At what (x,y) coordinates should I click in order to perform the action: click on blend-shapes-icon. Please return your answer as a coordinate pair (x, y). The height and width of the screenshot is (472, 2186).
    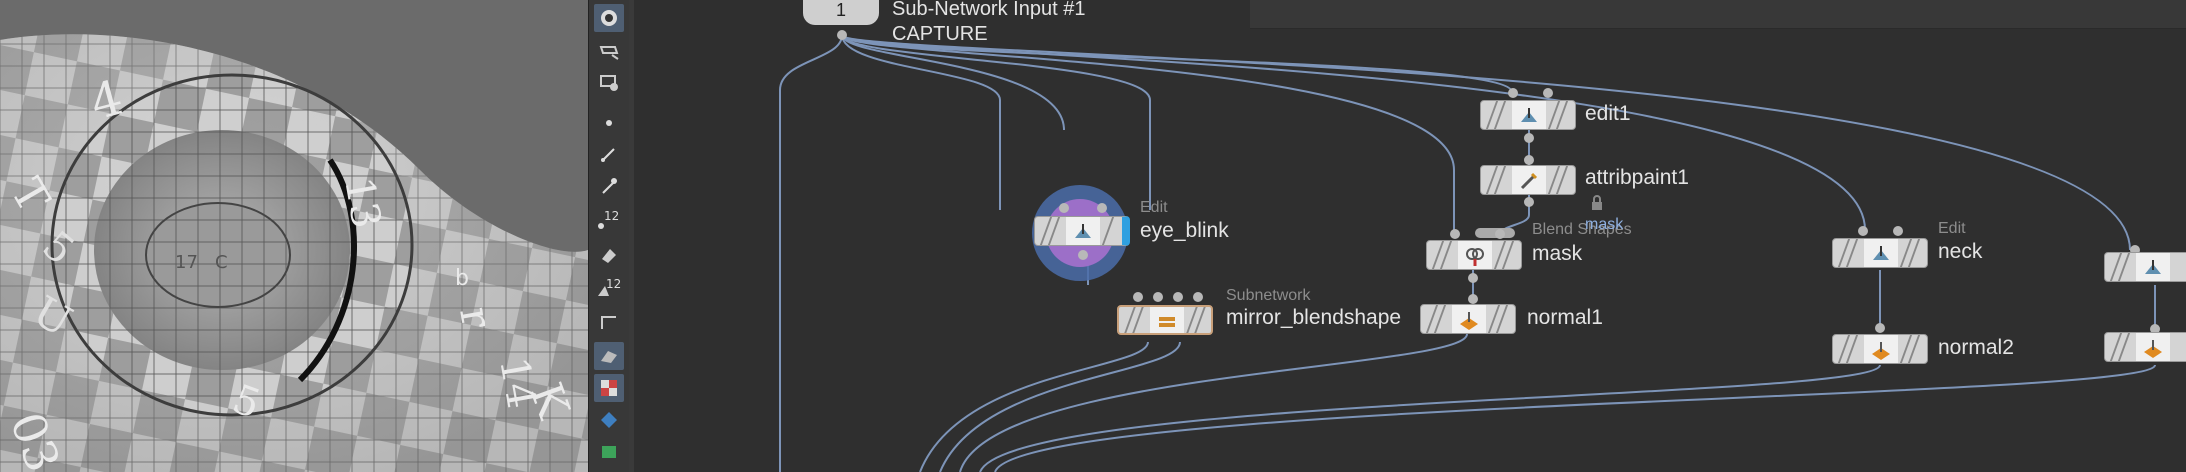
    Looking at the image, I should click on (1475, 257).